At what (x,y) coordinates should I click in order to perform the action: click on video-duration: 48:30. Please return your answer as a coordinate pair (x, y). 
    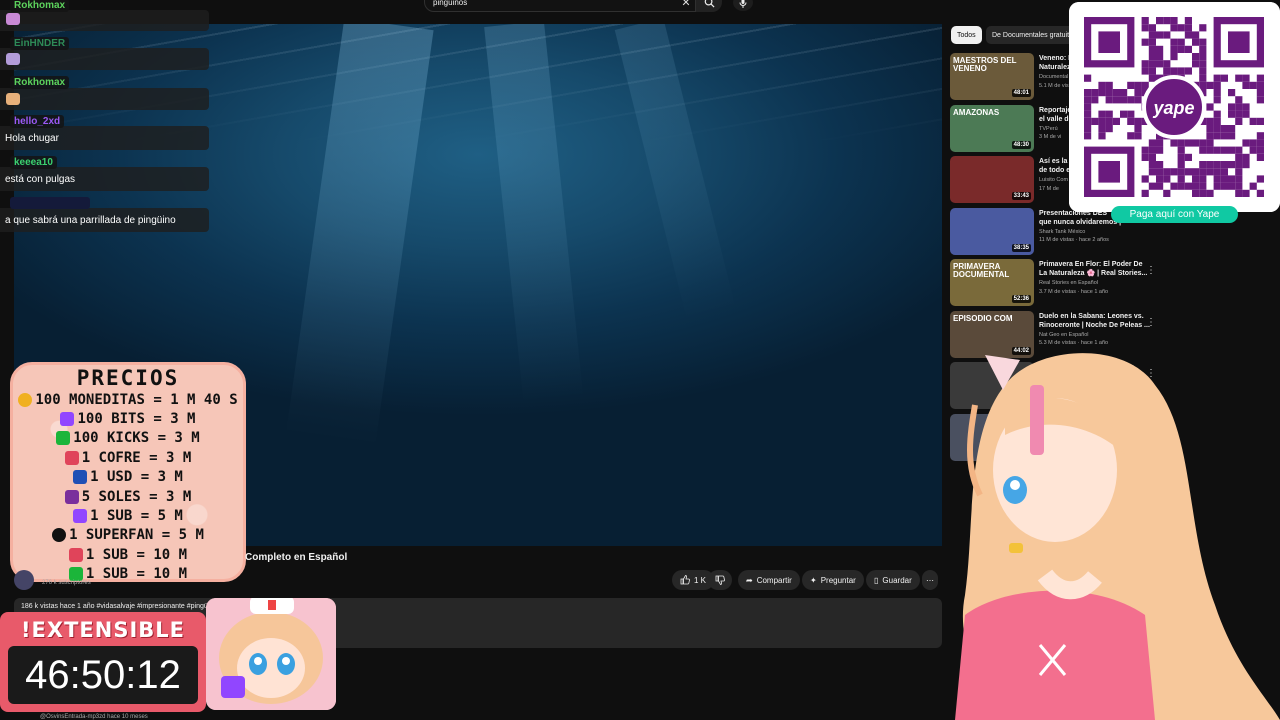
    Looking at the image, I should click on (1021, 144).